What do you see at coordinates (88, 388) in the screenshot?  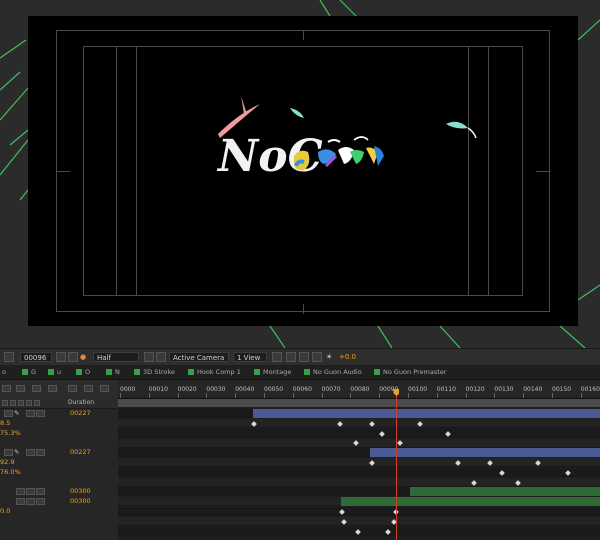 I see `auto-keyframe-icon` at bounding box center [88, 388].